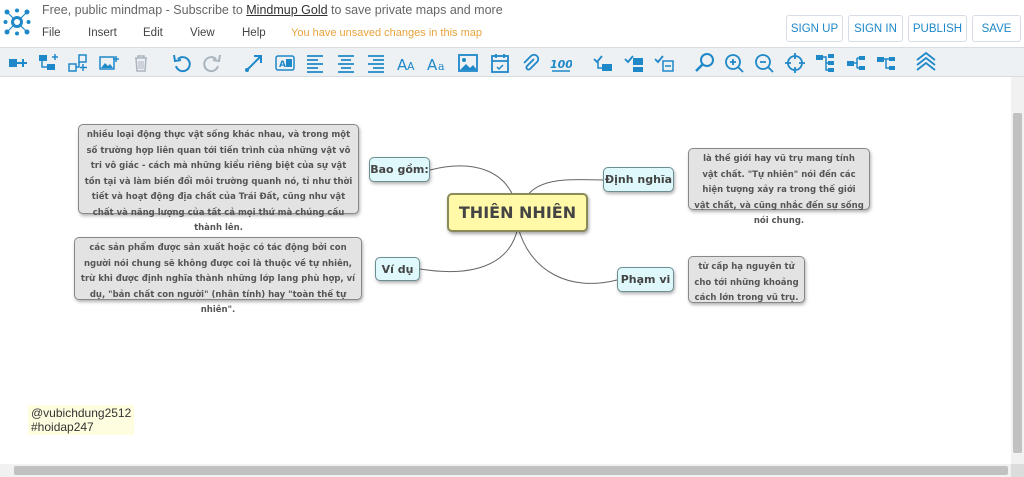 The width and height of the screenshot is (1024, 477). What do you see at coordinates (814, 28) in the screenshot?
I see `sign-up-button: SIGN UP` at bounding box center [814, 28].